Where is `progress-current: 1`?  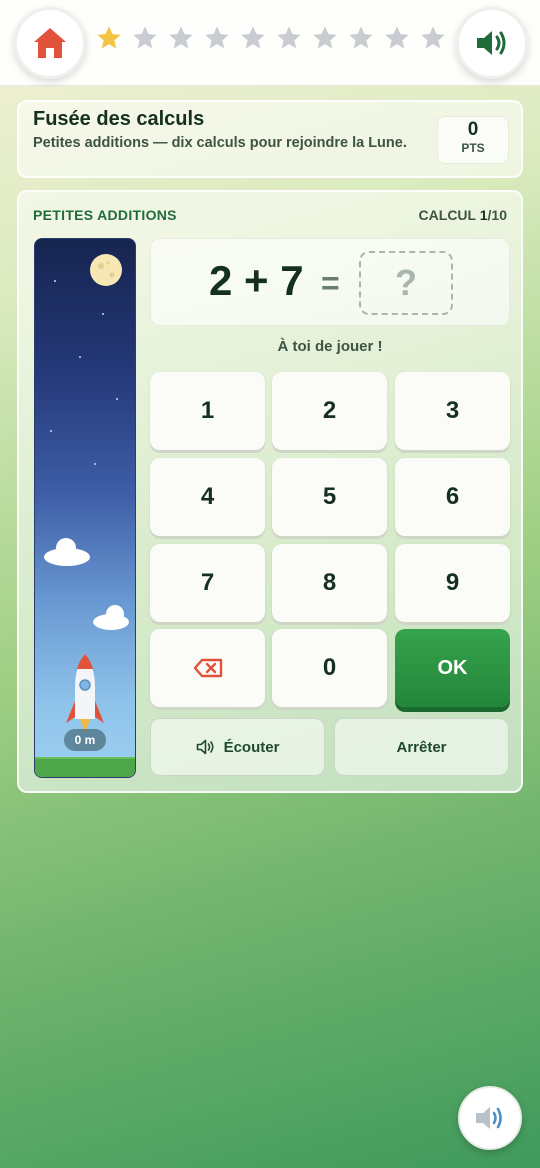 progress-current: 1 is located at coordinates (483, 215).